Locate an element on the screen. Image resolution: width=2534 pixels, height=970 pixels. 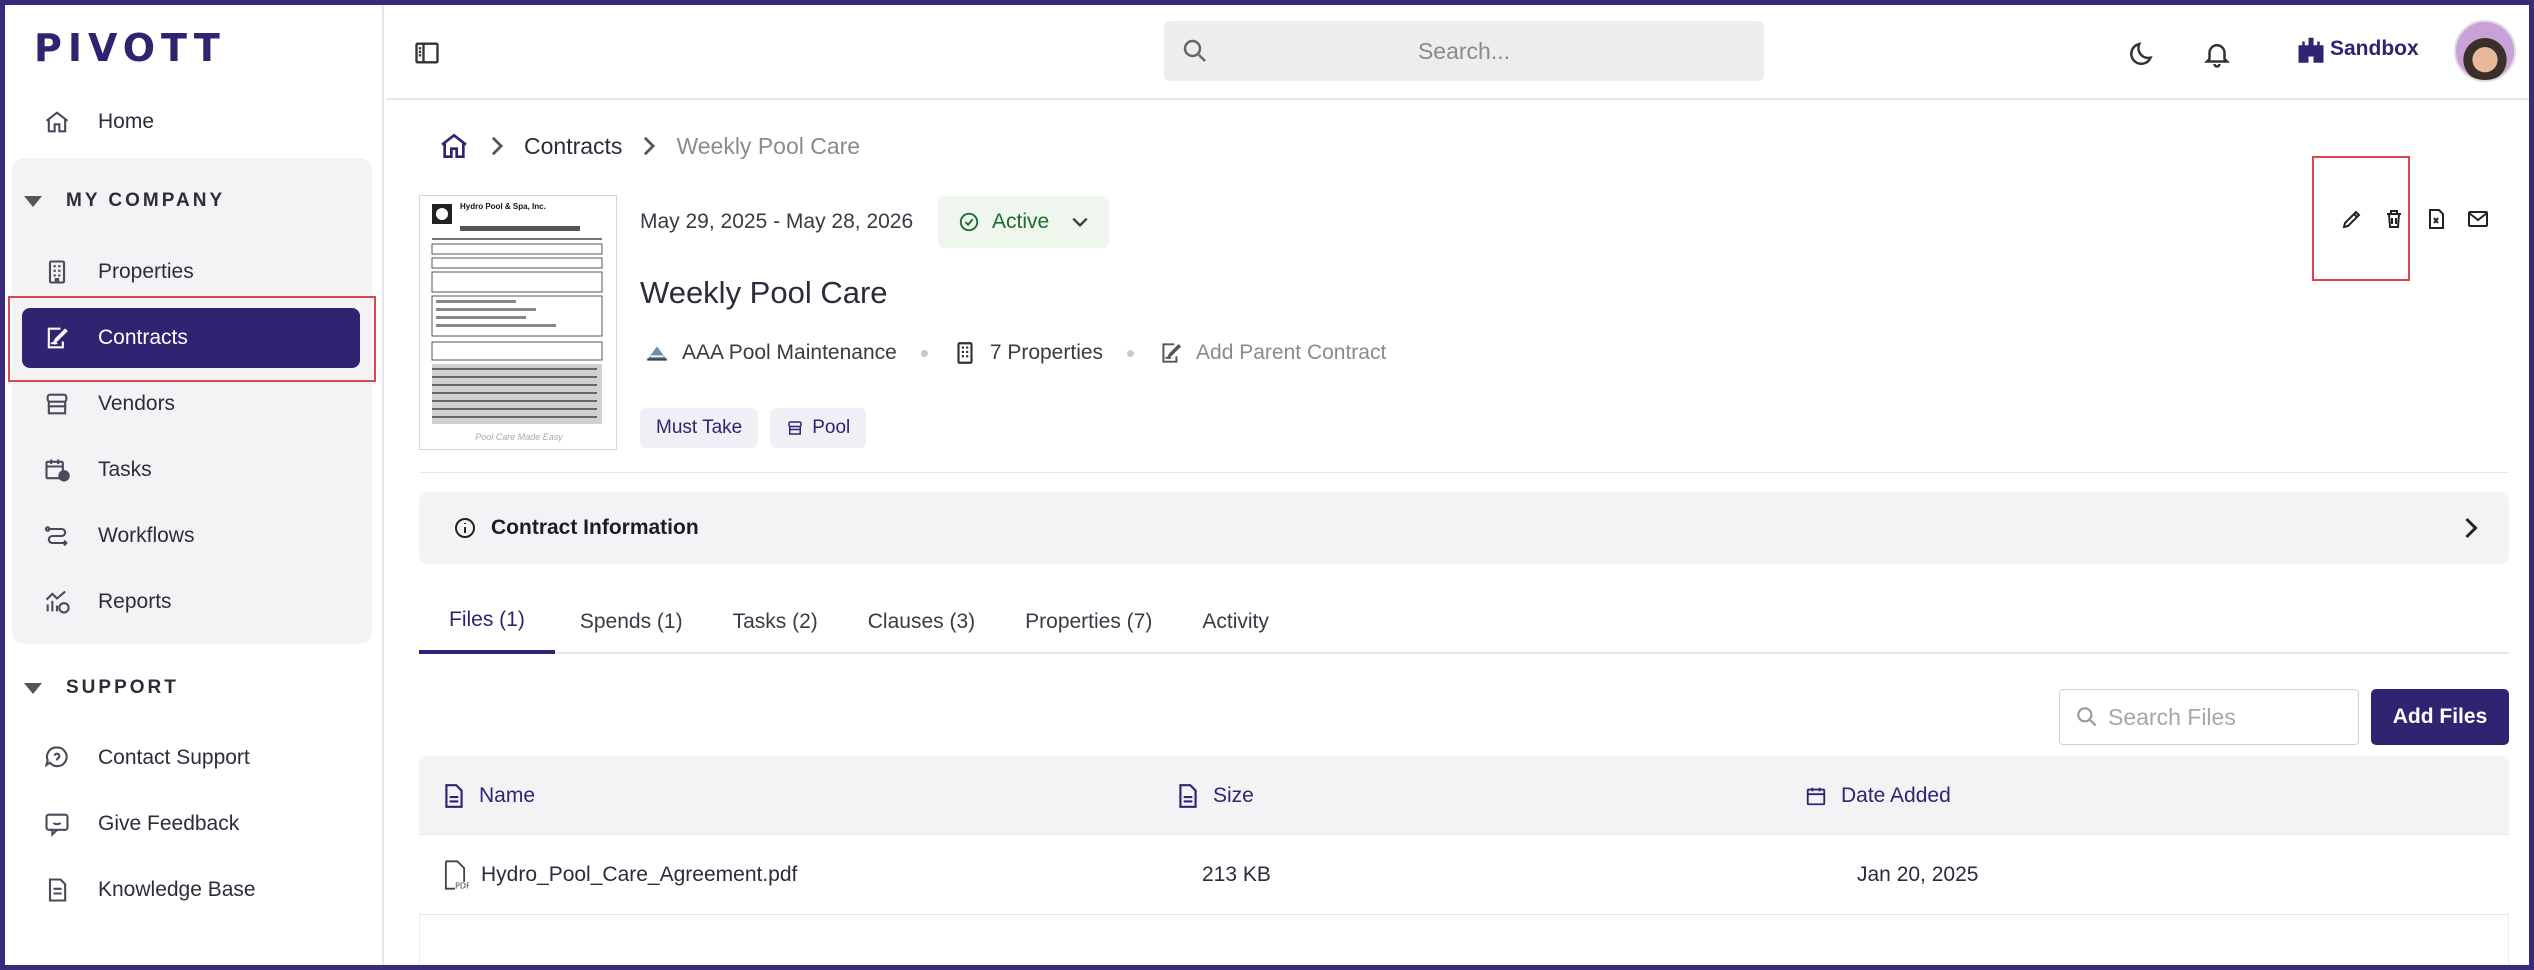
sidebar-item-label: Vendors is located at coordinates (137, 403).